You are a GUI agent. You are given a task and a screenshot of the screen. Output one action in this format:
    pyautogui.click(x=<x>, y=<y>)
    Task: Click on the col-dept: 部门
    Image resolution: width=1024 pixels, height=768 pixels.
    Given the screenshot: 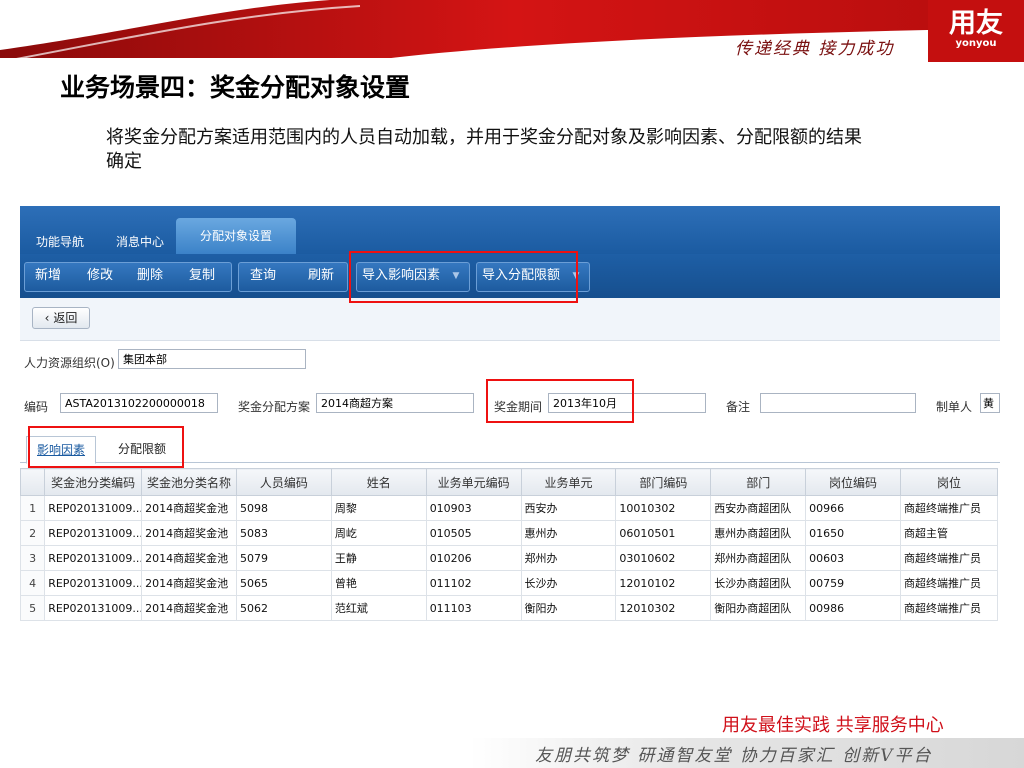 What is the action you would take?
    pyautogui.click(x=758, y=482)
    